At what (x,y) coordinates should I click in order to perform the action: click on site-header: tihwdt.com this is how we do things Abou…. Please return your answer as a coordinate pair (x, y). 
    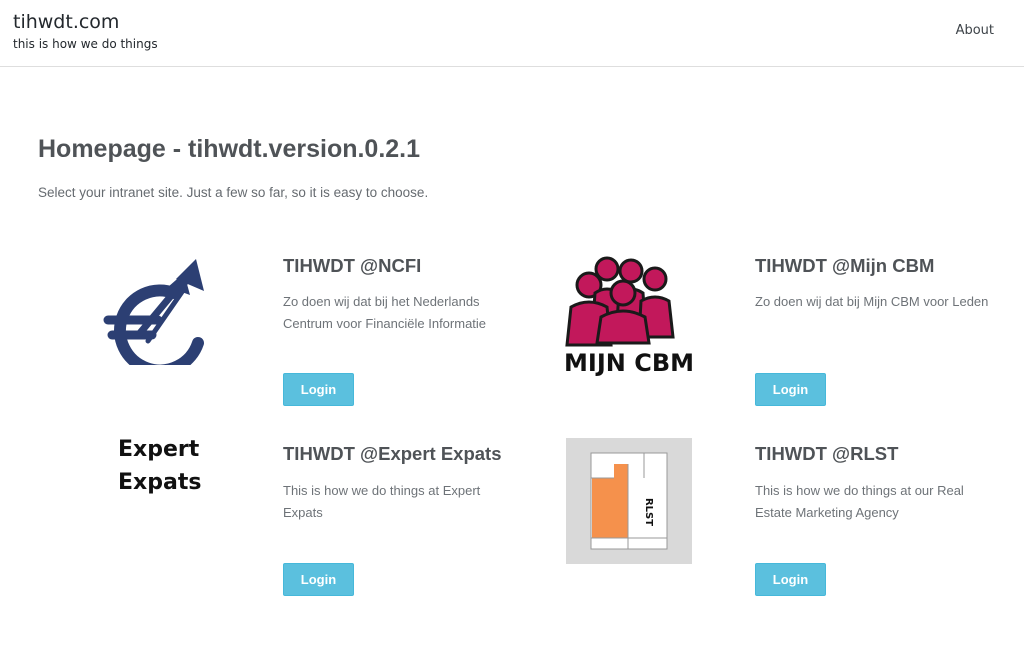
    Looking at the image, I should click on (512, 33).